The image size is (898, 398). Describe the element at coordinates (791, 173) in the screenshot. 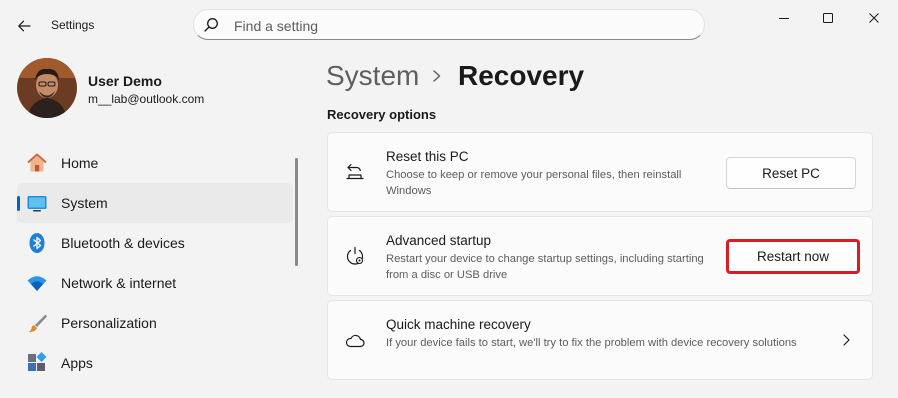

I see `reset-pc-button: Reset PC` at that location.